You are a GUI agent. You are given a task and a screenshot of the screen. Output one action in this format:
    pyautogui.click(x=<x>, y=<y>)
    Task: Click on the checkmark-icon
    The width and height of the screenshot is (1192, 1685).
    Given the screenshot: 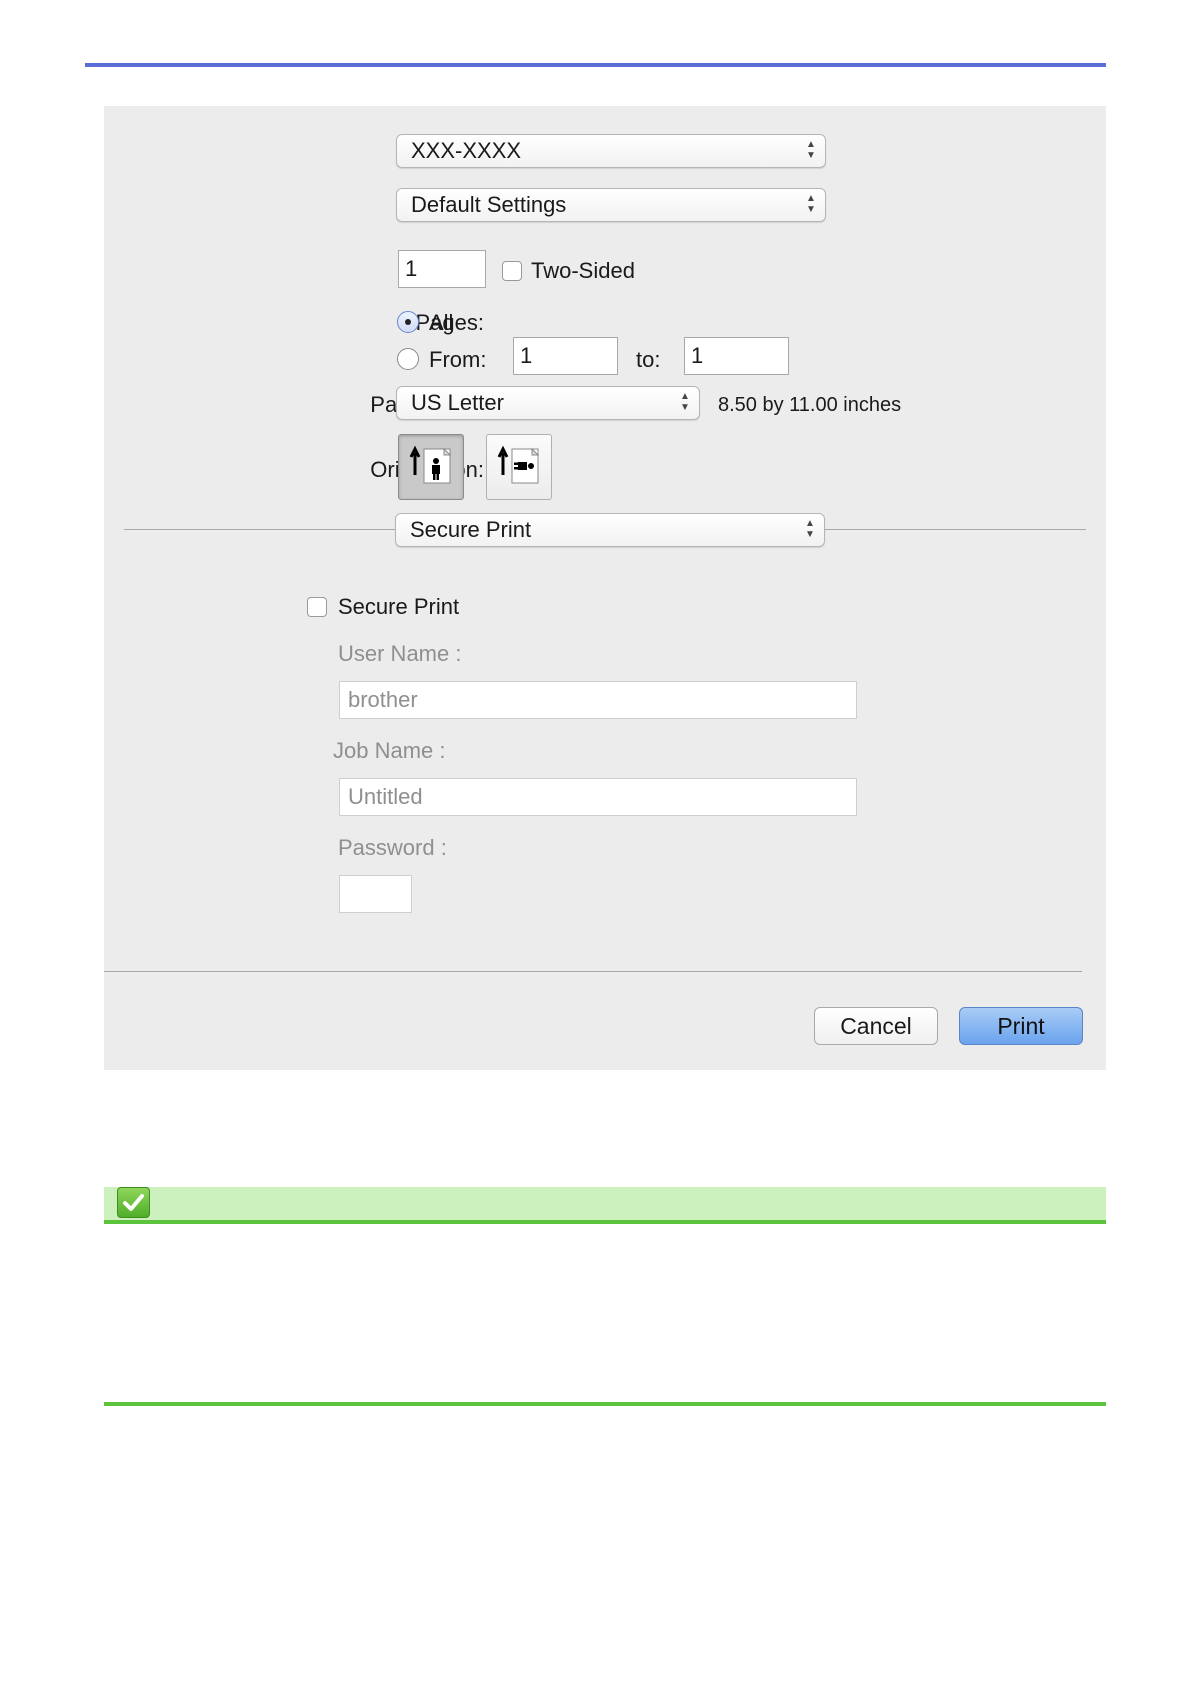 What is the action you would take?
    pyautogui.click(x=133, y=1202)
    